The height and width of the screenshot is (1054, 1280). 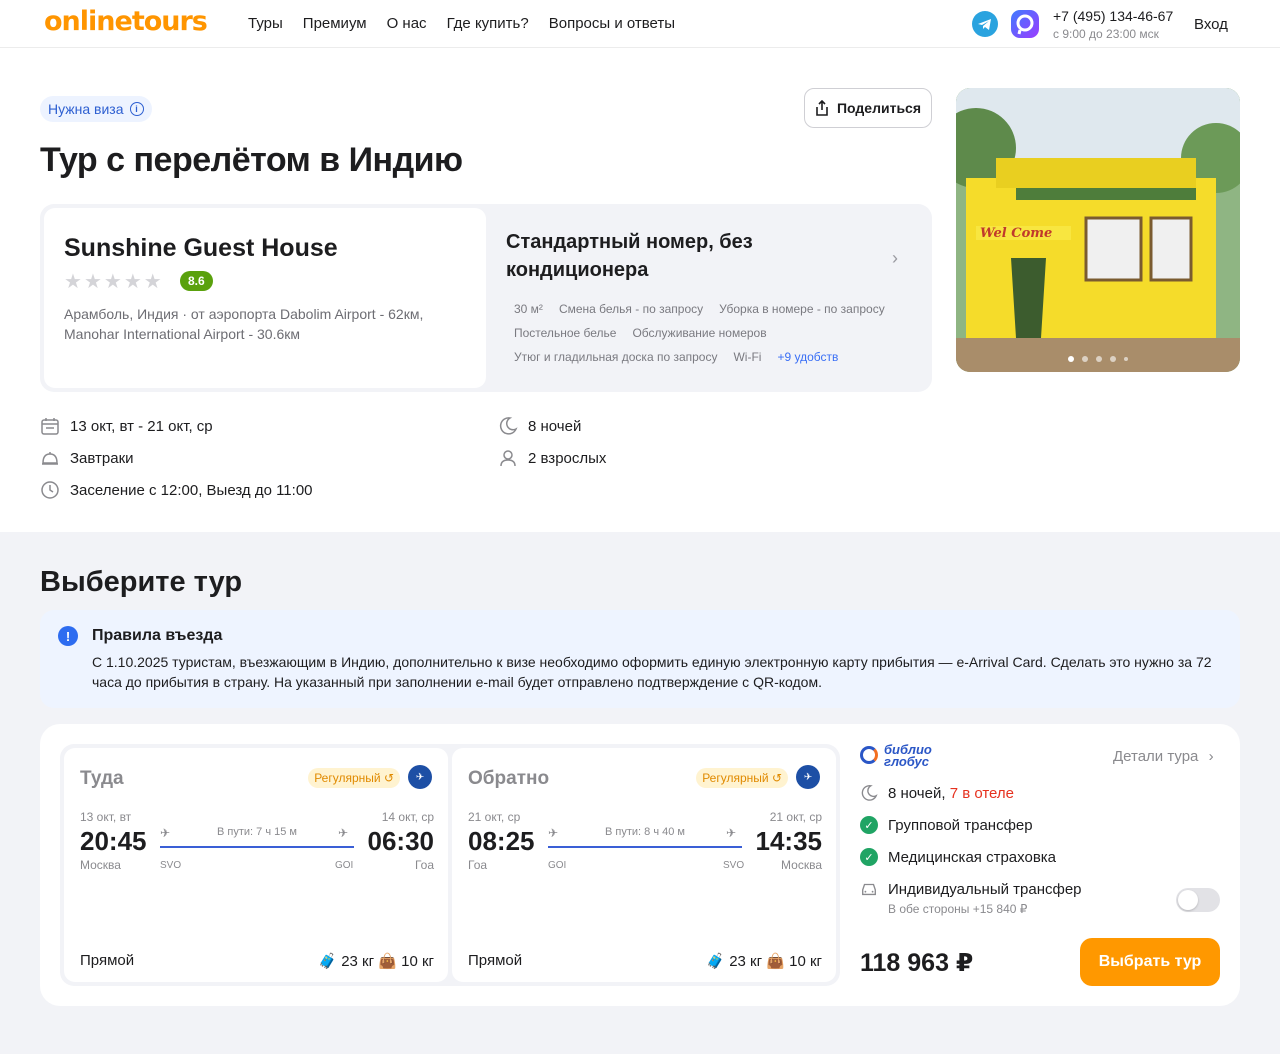 What do you see at coordinates (201, 248) in the screenshot?
I see `hotel-name: Sunshine Guest House` at bounding box center [201, 248].